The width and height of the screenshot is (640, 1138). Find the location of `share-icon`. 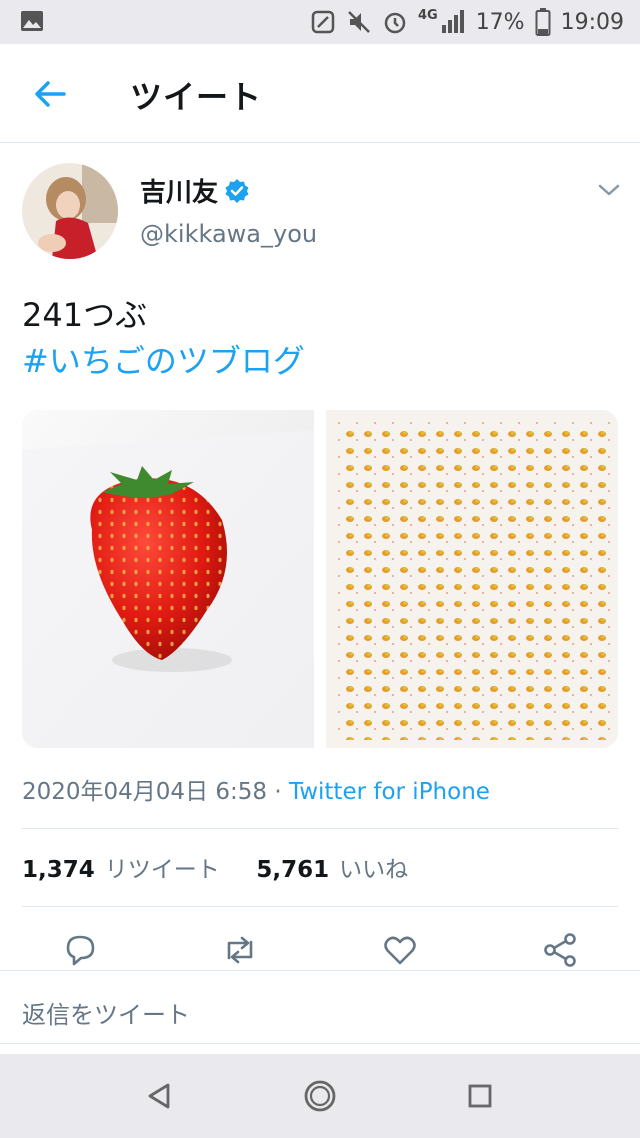

share-icon is located at coordinates (560, 950).